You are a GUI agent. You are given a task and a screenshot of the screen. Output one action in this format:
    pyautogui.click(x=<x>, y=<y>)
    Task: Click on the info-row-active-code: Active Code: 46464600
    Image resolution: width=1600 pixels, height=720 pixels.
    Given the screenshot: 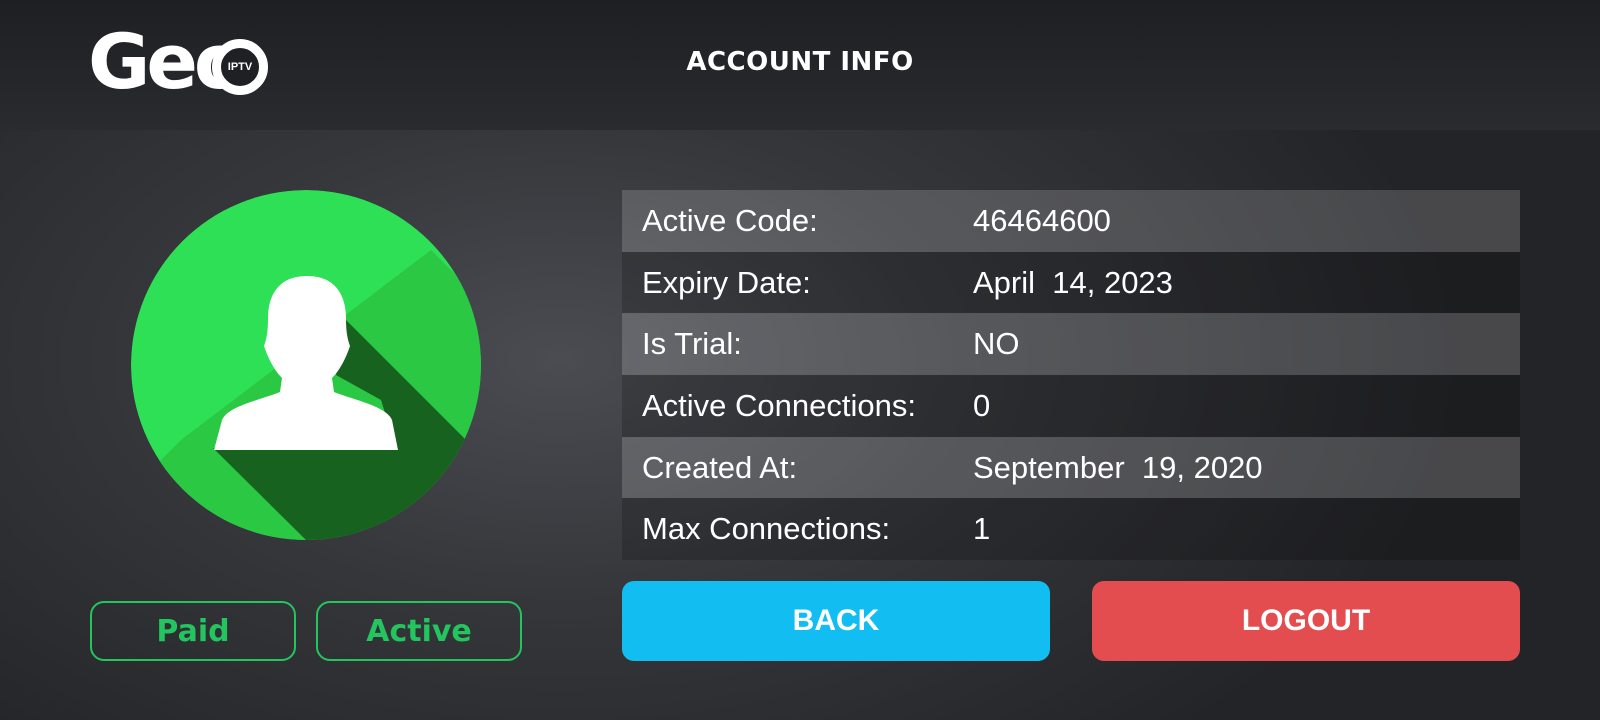 What is the action you would take?
    pyautogui.click(x=1071, y=221)
    